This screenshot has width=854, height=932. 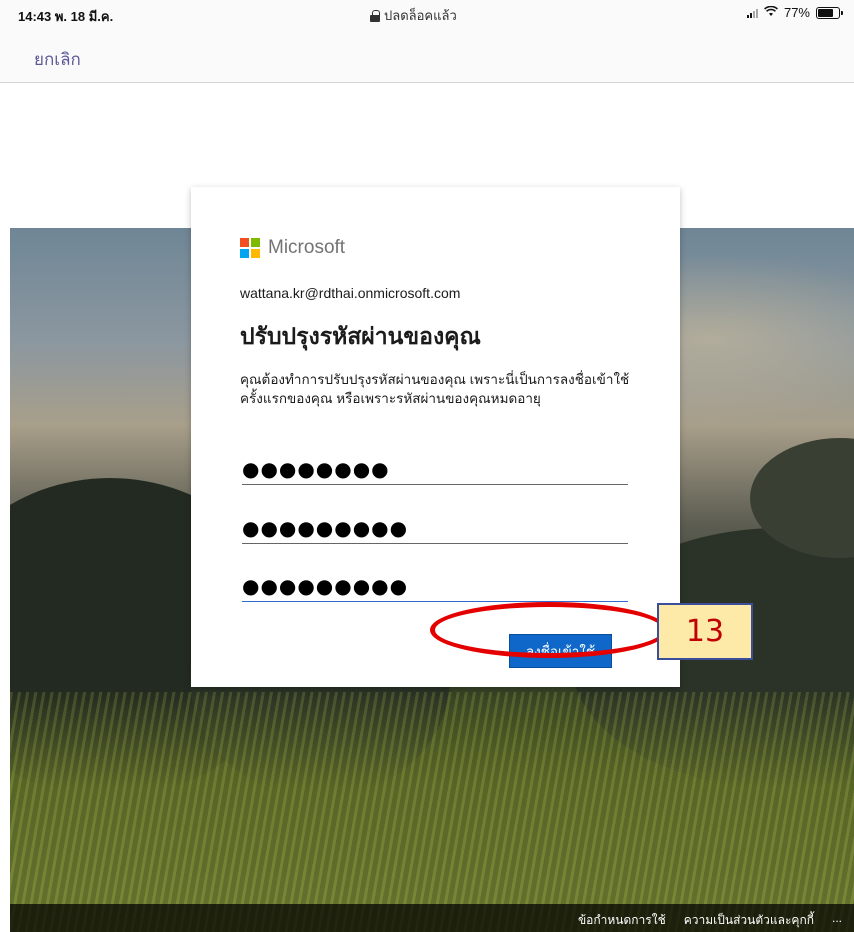 I want to click on status-lock-state: ปลดล็อคแล้ว, so click(x=413, y=15).